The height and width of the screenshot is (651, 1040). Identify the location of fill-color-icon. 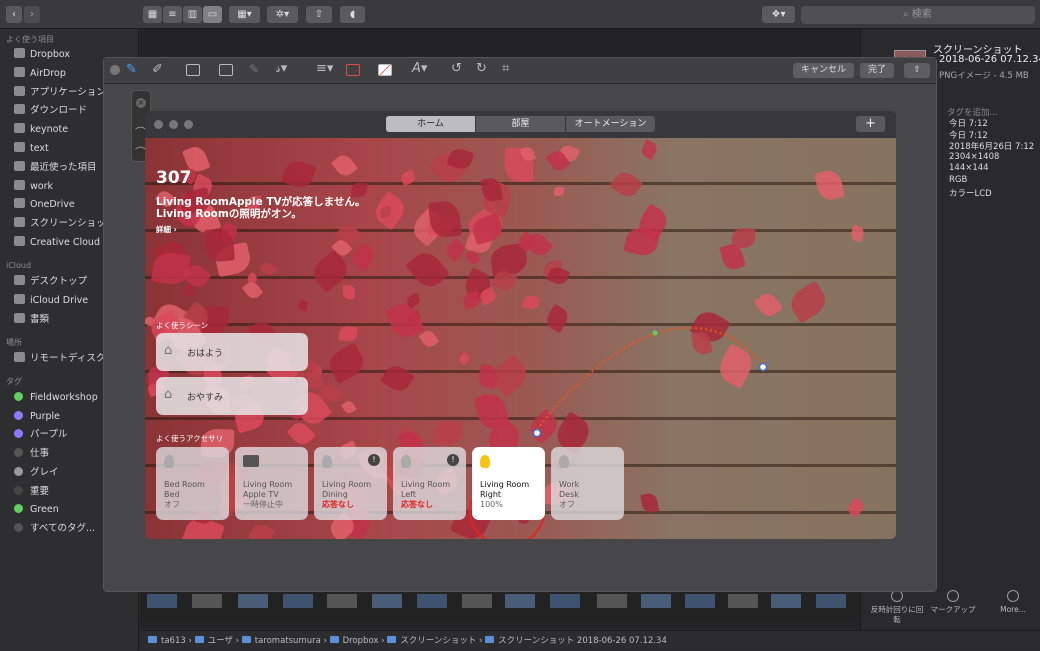
(385, 70).